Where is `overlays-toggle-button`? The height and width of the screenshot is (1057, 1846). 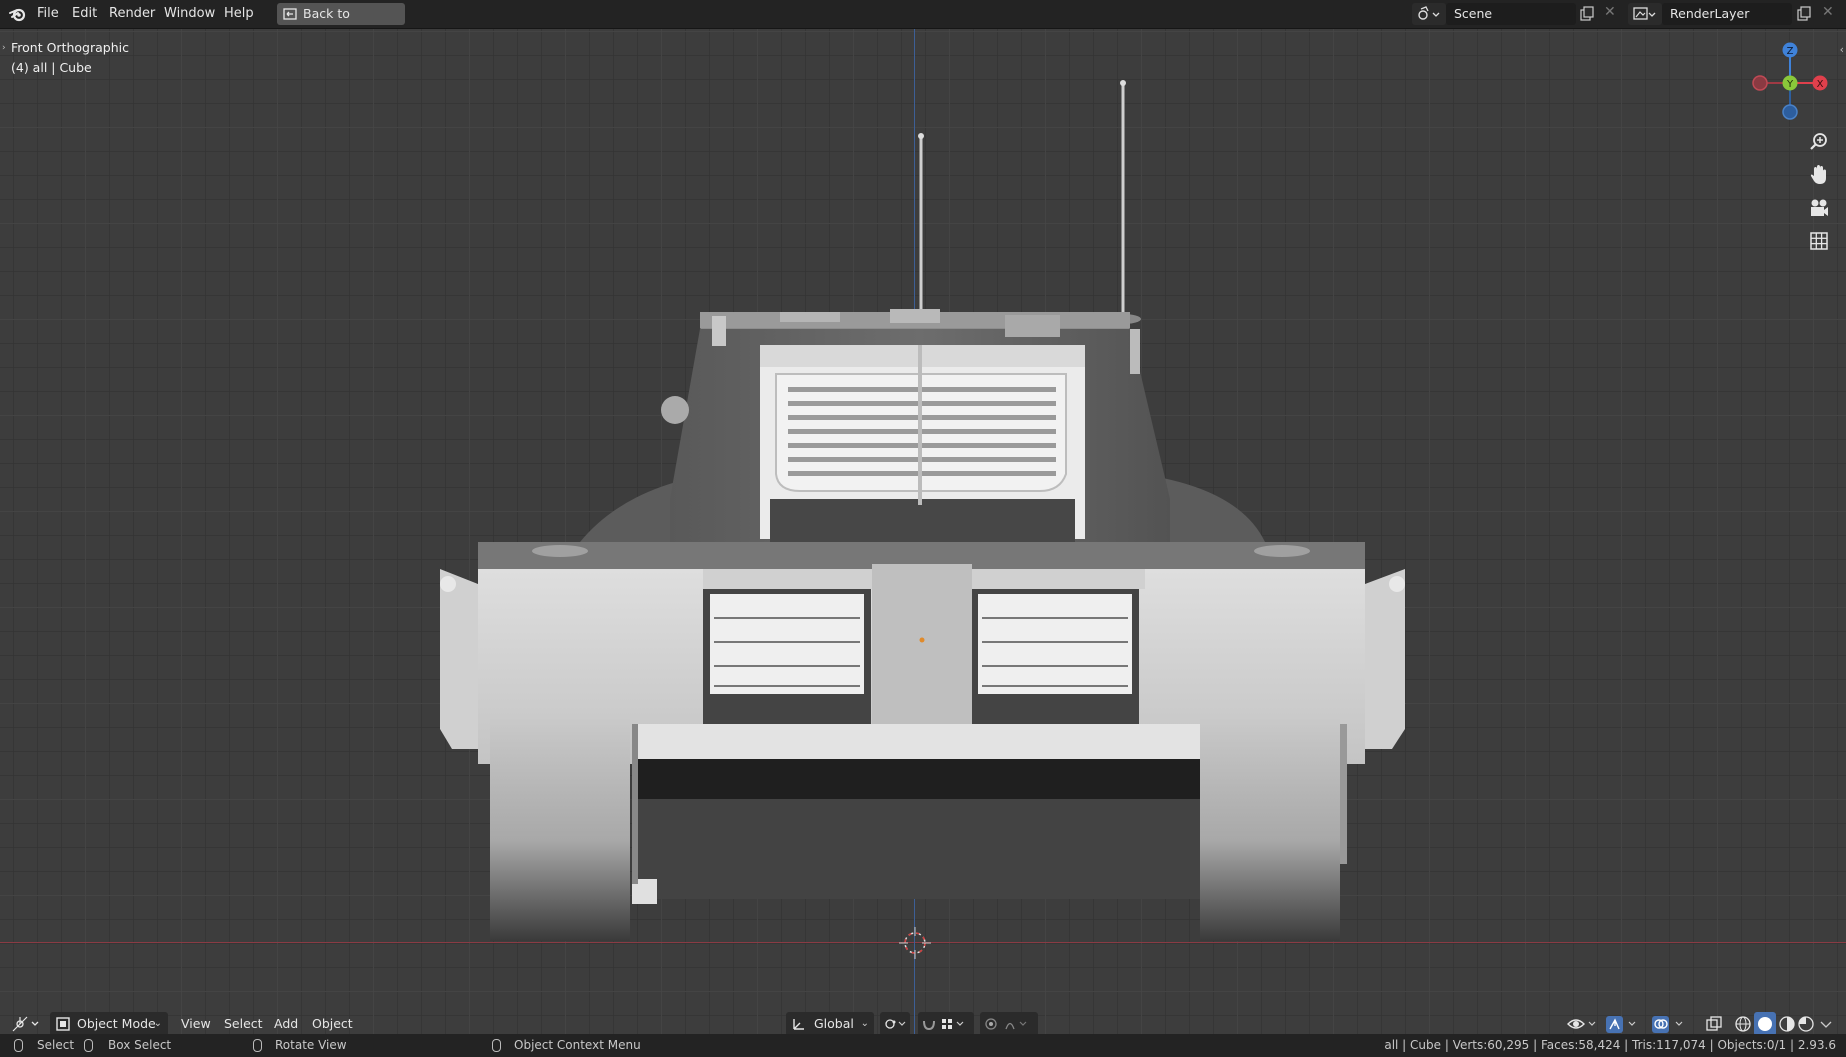
overlays-toggle-button is located at coordinates (1670, 1024).